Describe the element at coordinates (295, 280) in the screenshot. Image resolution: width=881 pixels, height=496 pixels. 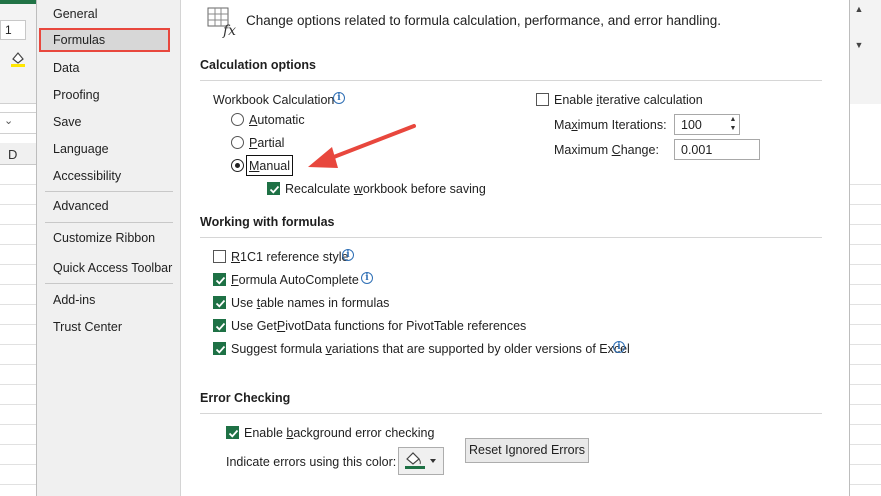
I see `autocomplete-label: Formula AutoComplete` at that location.